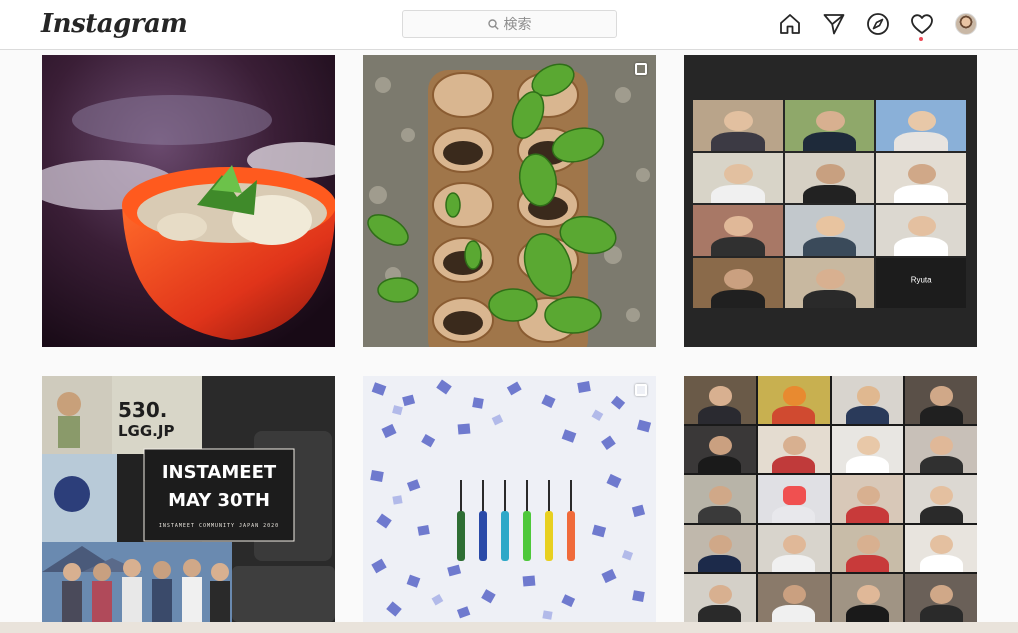  I want to click on post-thumbnail-soup-bowl, so click(188, 201).